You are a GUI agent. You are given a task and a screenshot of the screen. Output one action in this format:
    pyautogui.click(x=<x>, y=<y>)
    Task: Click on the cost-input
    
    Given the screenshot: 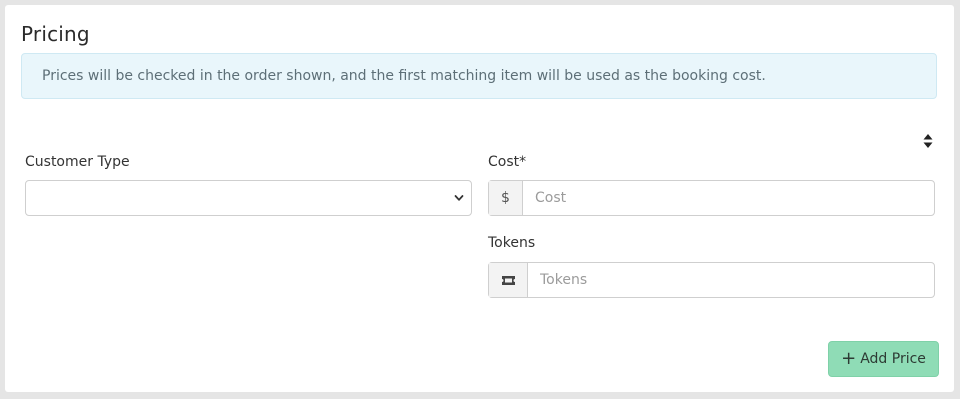 What is the action you would take?
    pyautogui.click(x=728, y=198)
    